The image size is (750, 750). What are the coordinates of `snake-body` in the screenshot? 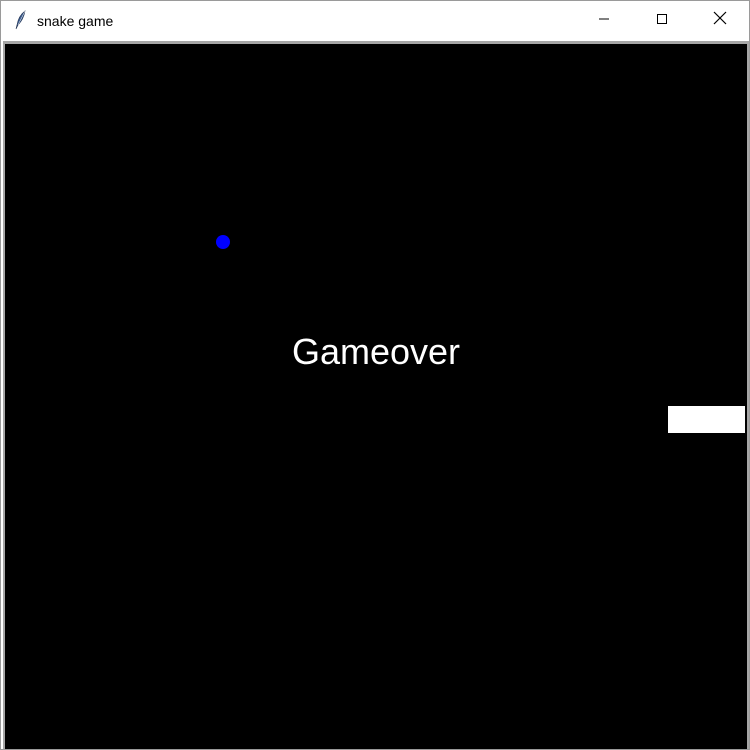 It's located at (706, 419).